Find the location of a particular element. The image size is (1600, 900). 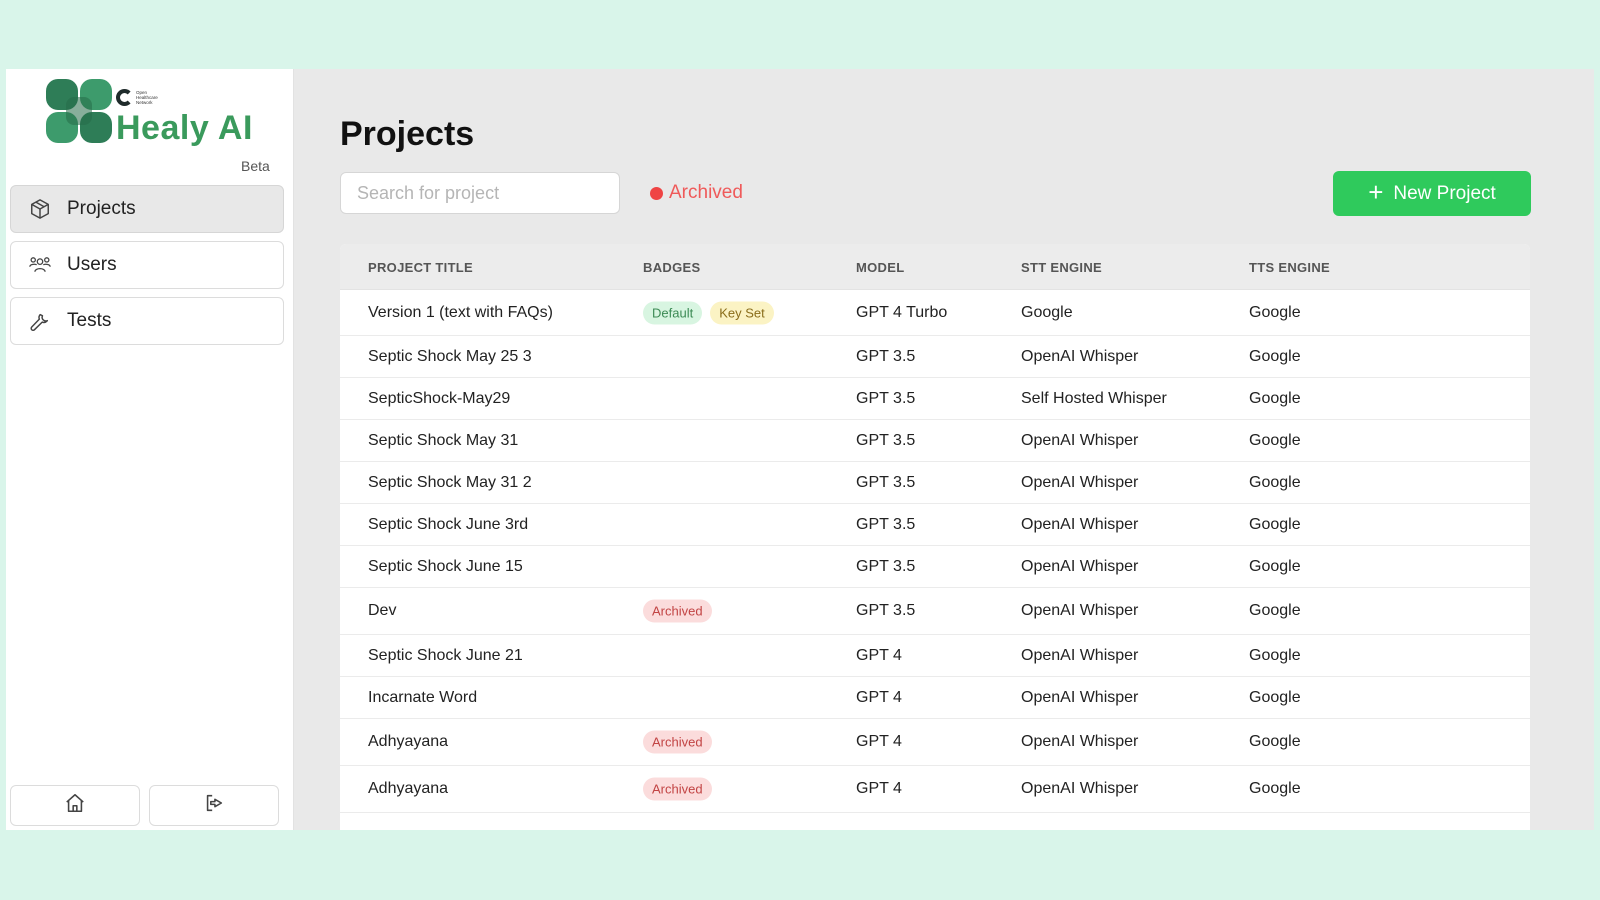

org-line-3: Network is located at coordinates (144, 102).